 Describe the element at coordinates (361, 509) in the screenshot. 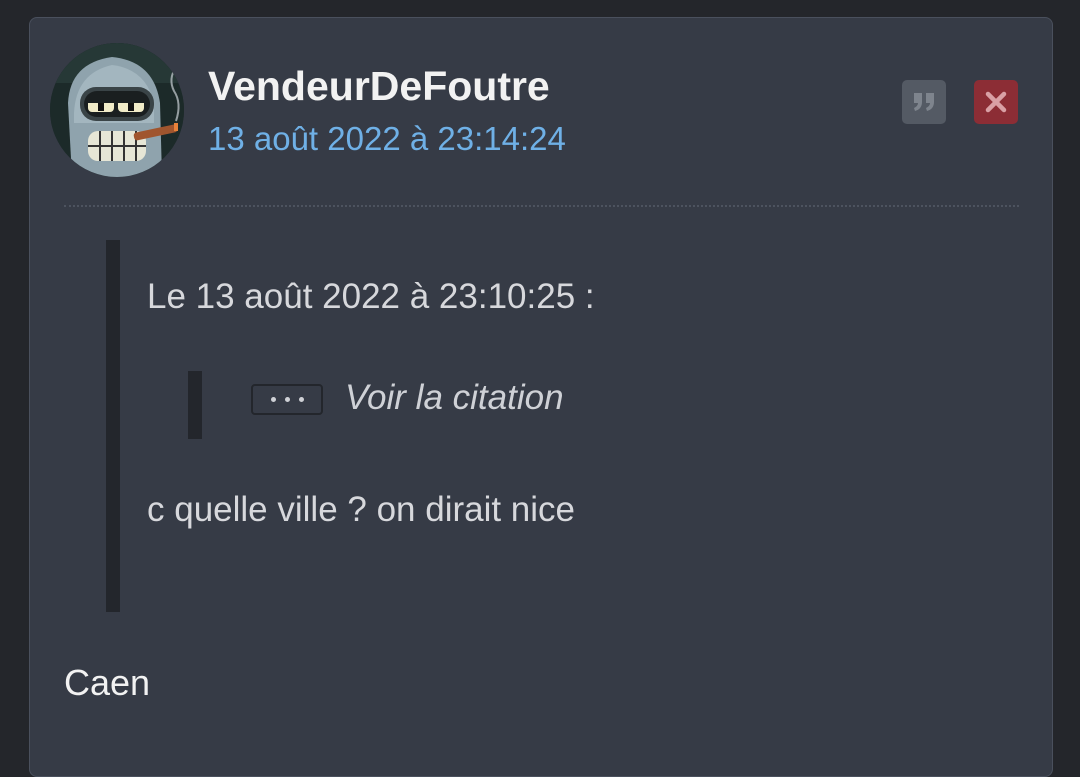

I see `quoted-message: c quelle ville ? on dirait nice` at that location.